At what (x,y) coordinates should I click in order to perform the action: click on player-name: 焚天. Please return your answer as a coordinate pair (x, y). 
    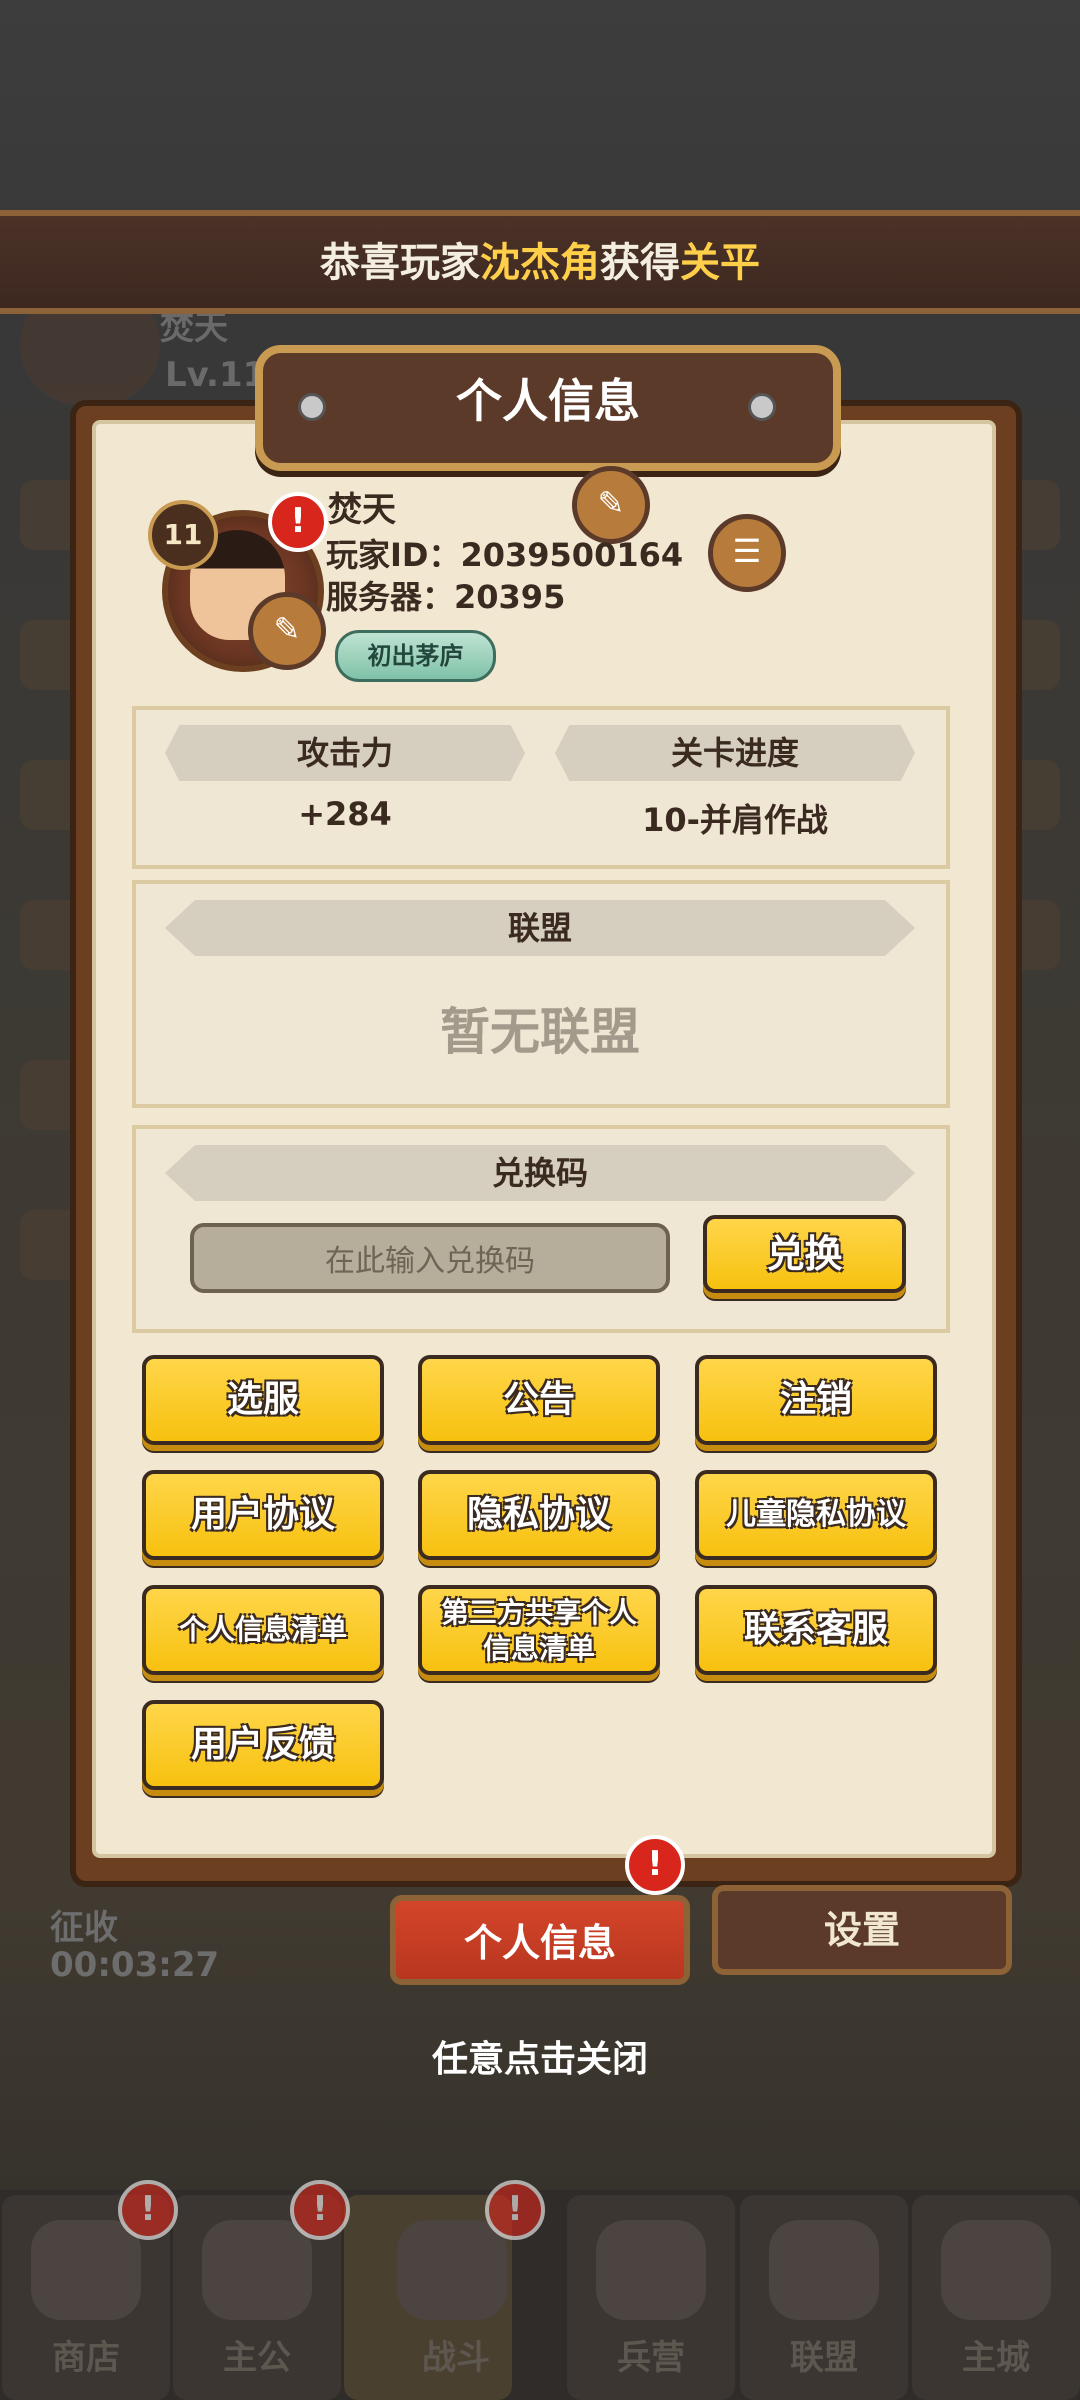
    Looking at the image, I should click on (362, 510).